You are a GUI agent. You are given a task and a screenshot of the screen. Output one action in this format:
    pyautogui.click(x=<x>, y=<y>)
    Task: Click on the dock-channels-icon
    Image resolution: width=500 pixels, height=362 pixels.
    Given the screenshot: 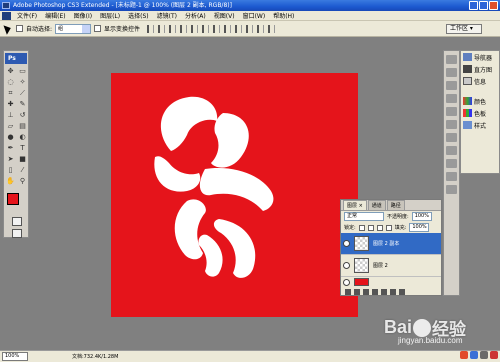 What is the action you would take?
    pyautogui.click(x=451, y=176)
    